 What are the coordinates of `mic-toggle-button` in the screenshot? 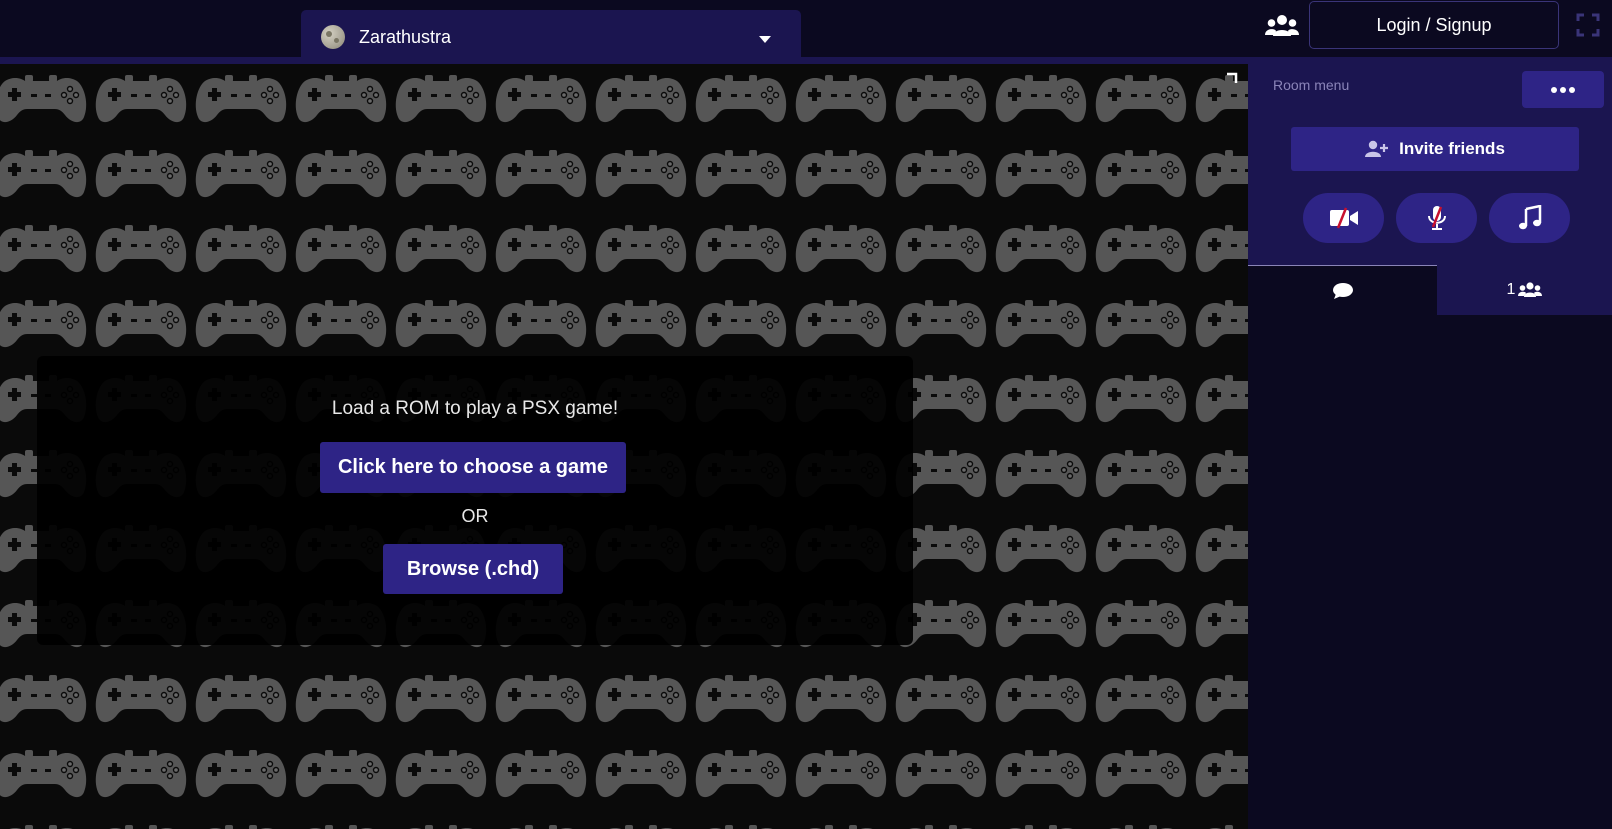 It's located at (1436, 218).